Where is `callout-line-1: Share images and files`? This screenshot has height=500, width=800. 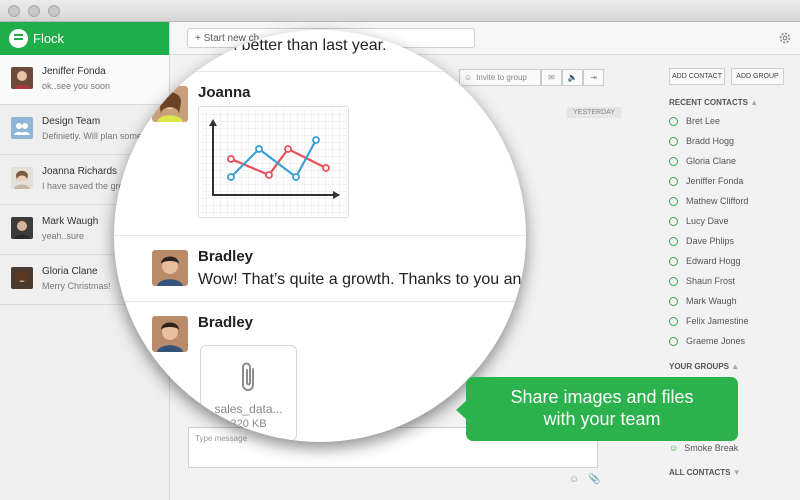
callout-line-1: Share images and files is located at coordinates (602, 397).